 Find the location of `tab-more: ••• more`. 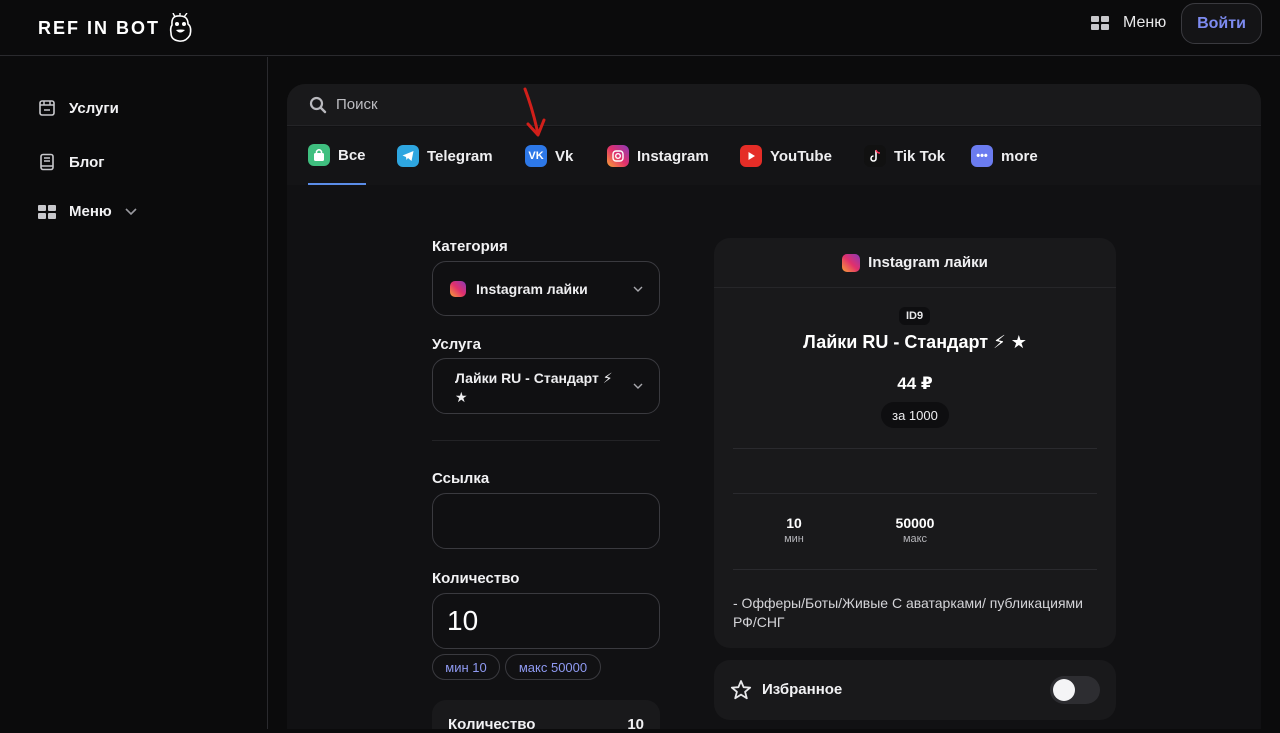

tab-more: ••• more is located at coordinates (1004, 156).